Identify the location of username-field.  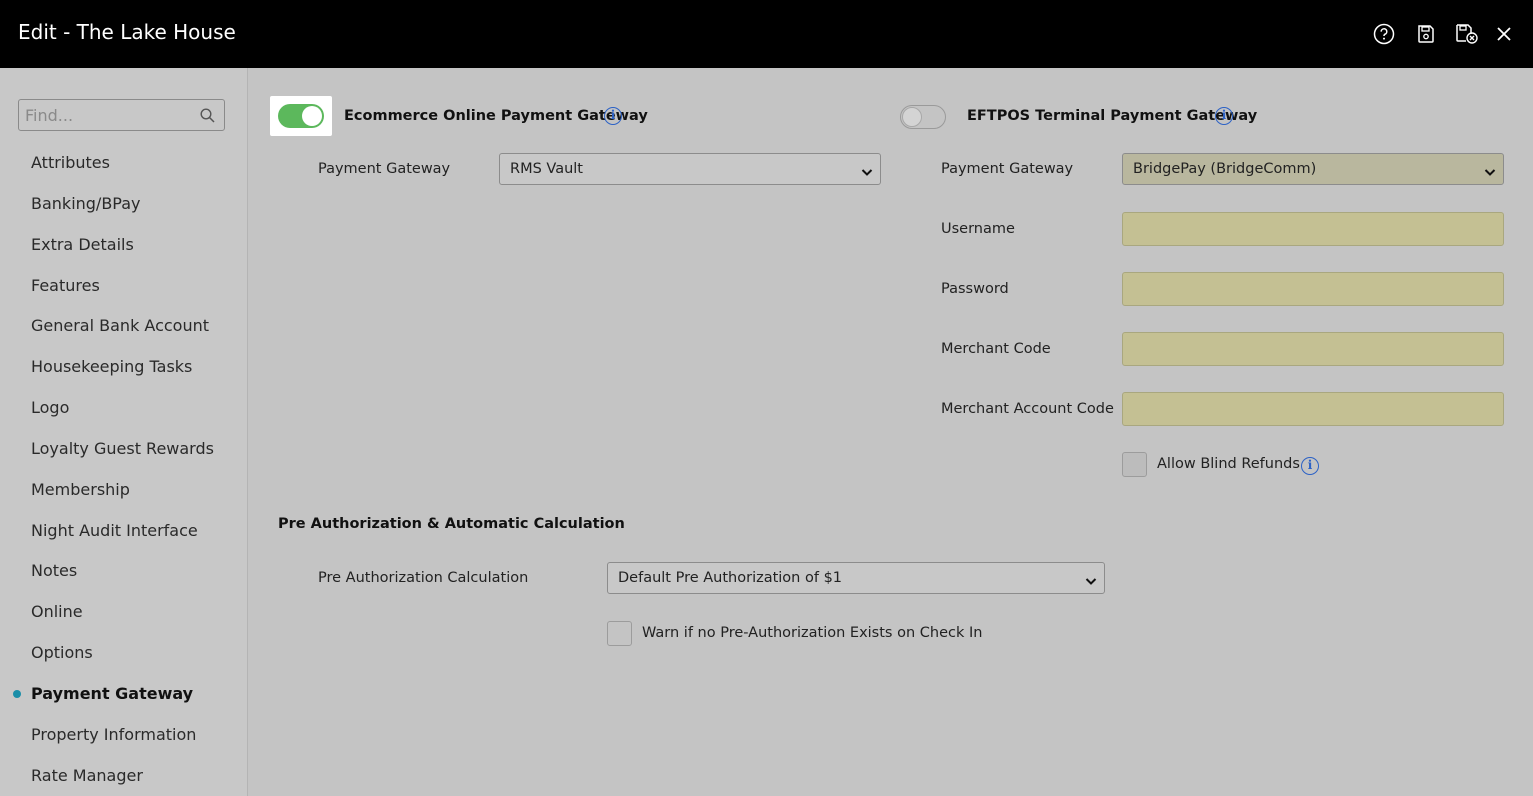
(1313, 229).